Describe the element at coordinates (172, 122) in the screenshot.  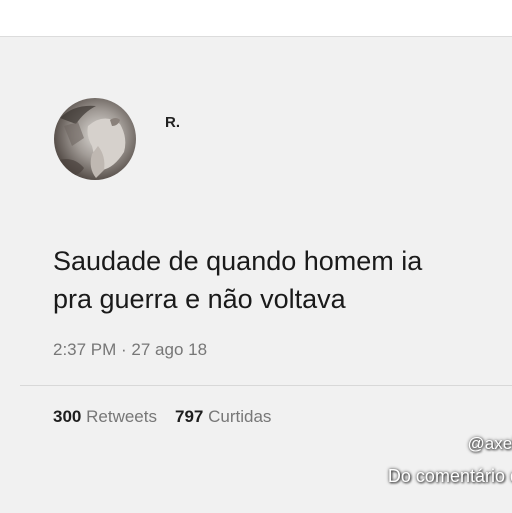
I see `display-name: R.` at that location.